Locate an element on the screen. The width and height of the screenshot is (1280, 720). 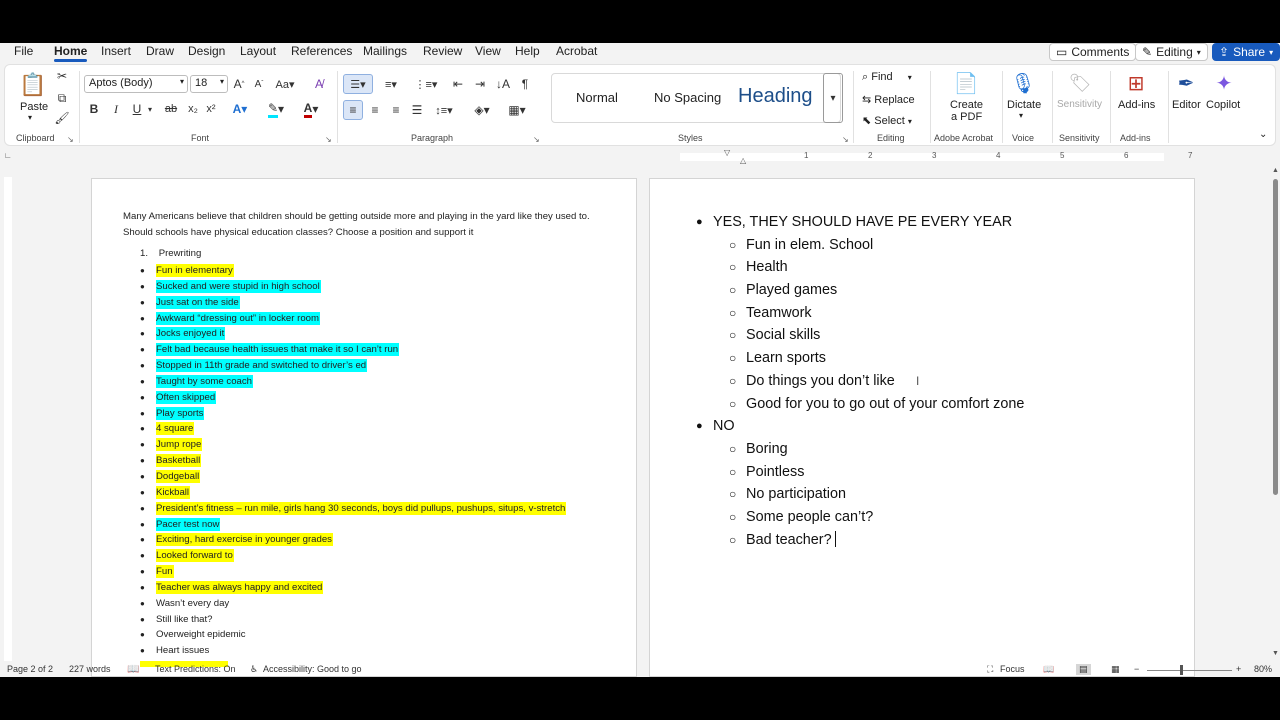
tab-help: Help is located at coordinates (527, 51).